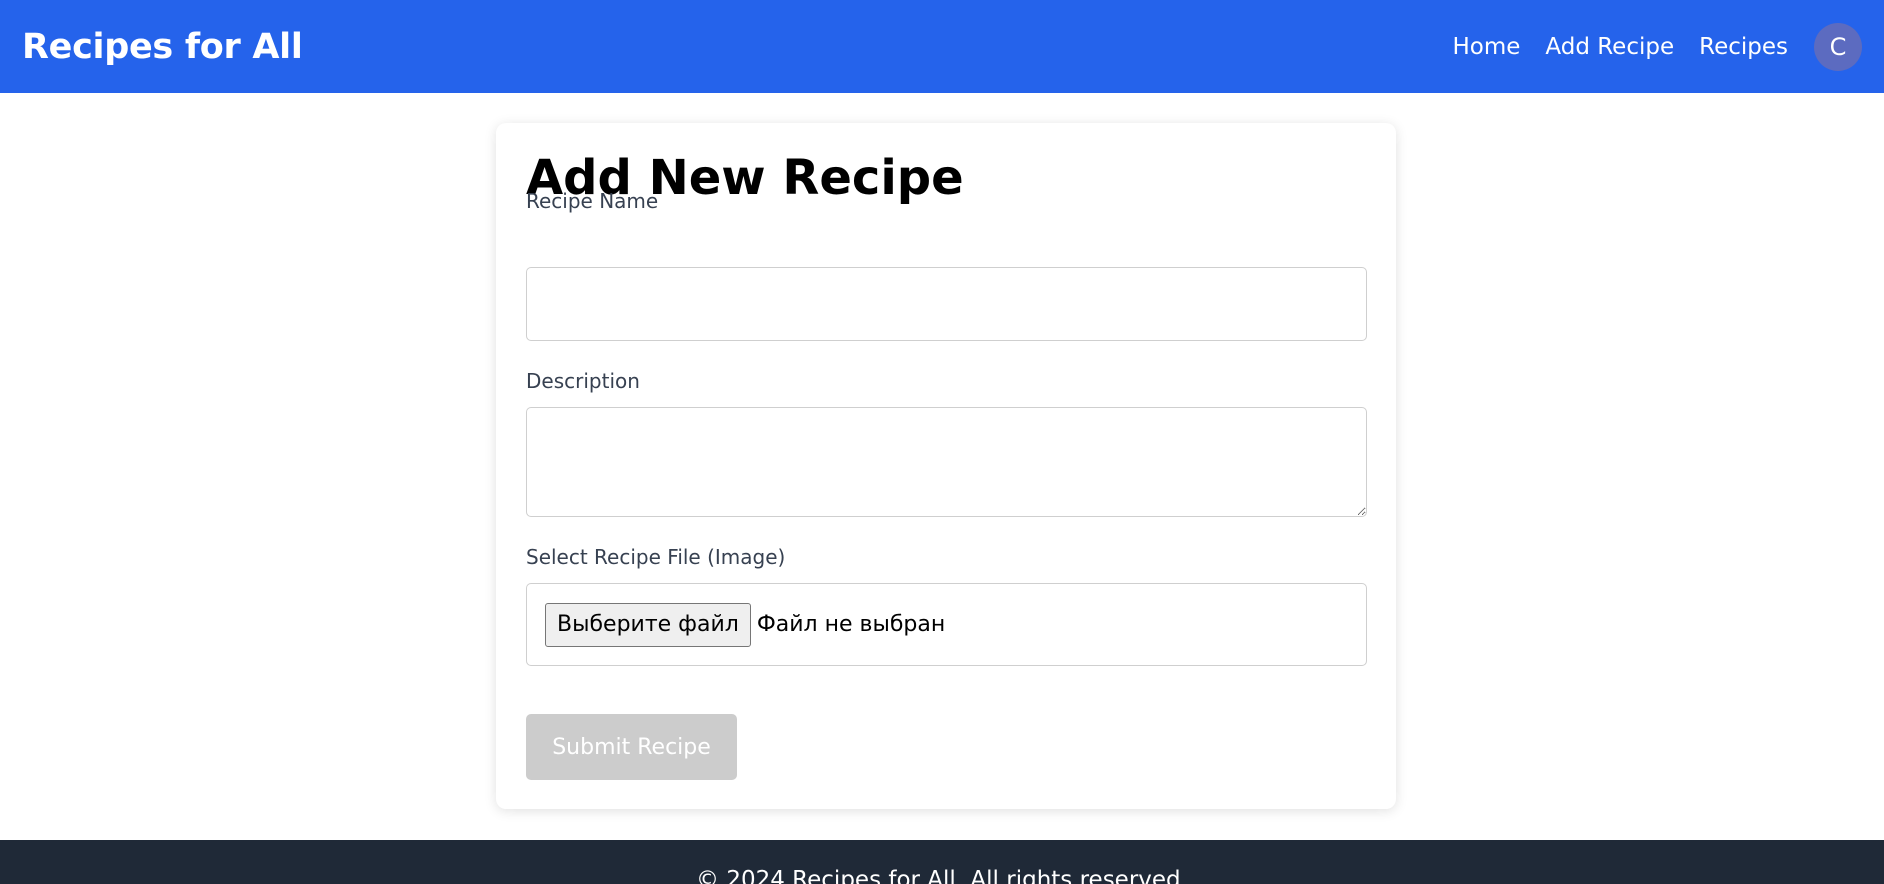  I want to click on nav-link-recipes: Recipes, so click(1743, 47).